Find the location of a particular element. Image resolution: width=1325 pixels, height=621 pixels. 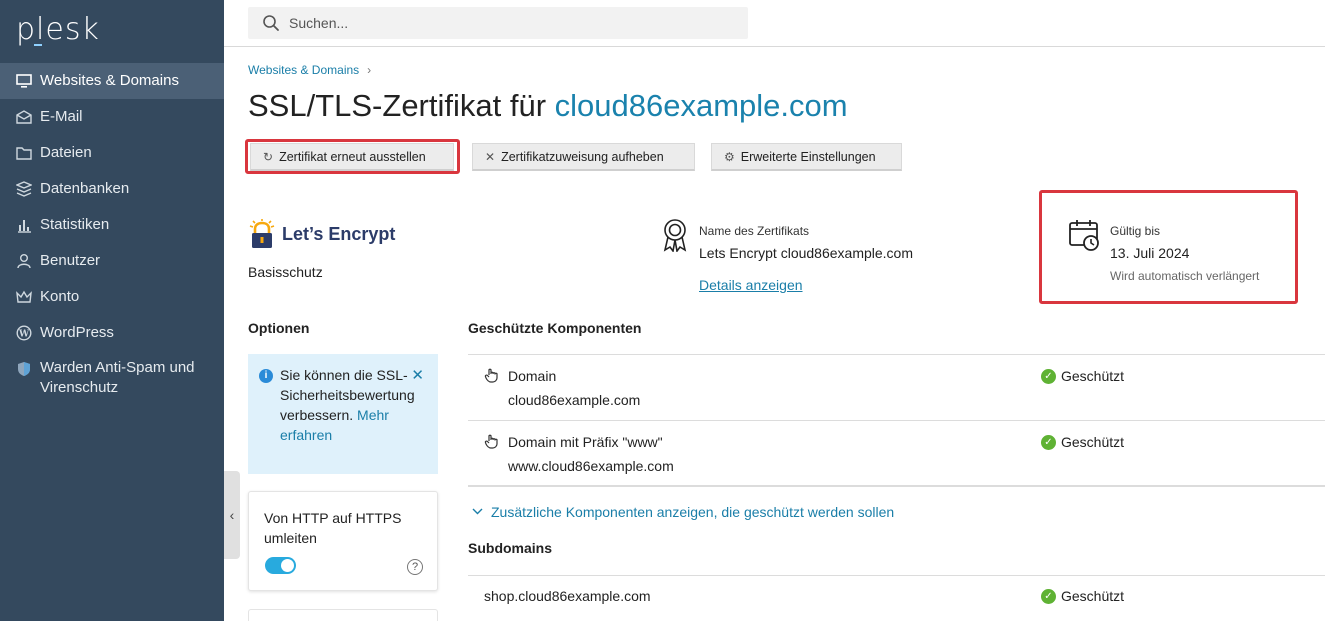

sidebar-item-warden: Warden Anti-Spam und Virenschutz is located at coordinates (112, 375).